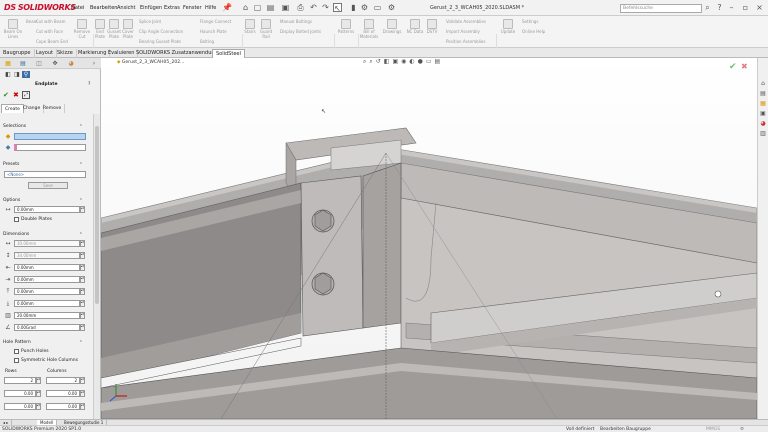 This screenshot has height=432, width=768. I want to click on menu-view: Ansicht, so click(126, 8).